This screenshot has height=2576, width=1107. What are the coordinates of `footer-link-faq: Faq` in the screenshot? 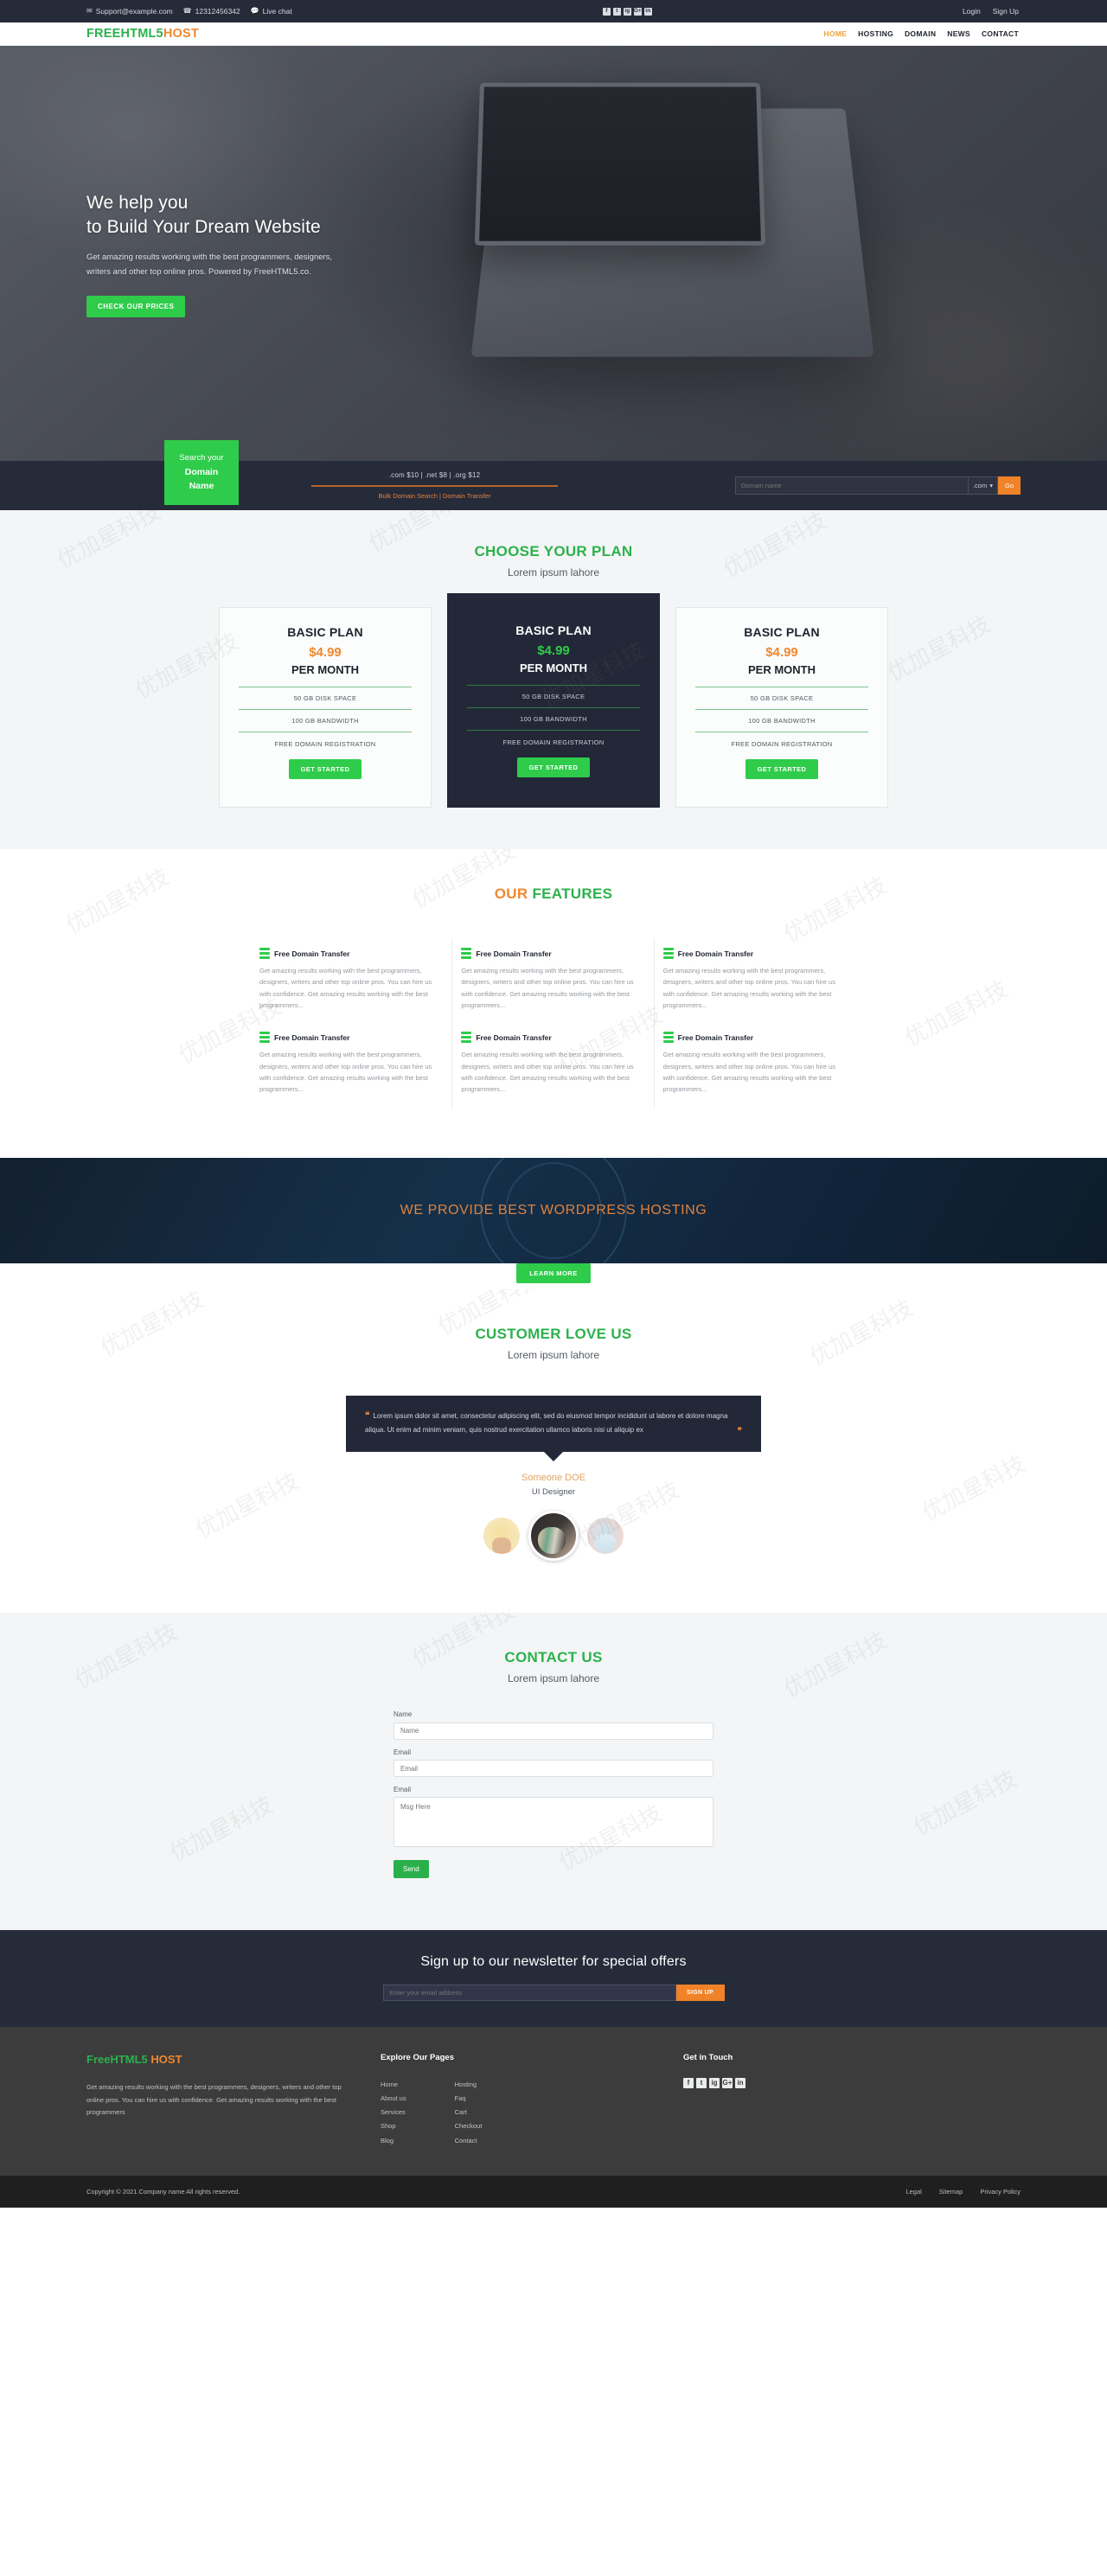 It's located at (460, 2098).